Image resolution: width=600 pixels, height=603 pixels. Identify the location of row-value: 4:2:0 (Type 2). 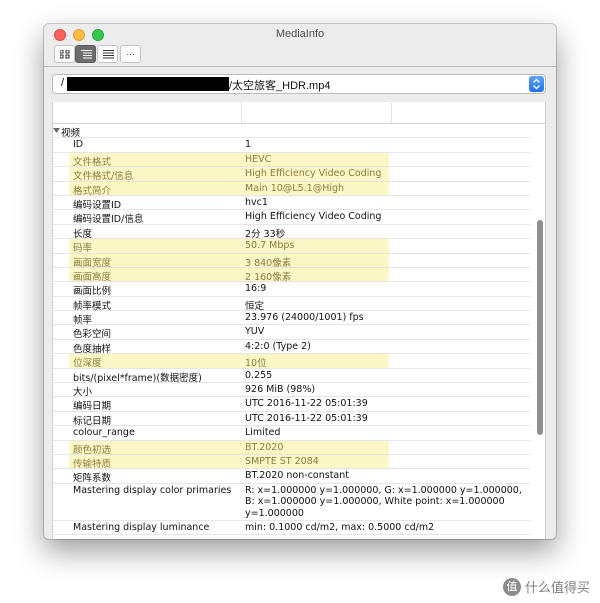
(278, 346).